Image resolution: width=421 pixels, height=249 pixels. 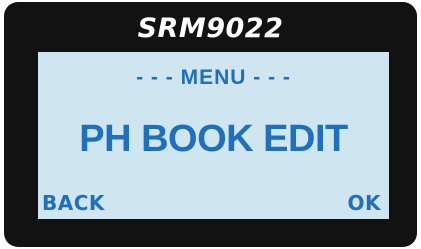 What do you see at coordinates (73, 203) in the screenshot?
I see `back-softkey: BACK` at bounding box center [73, 203].